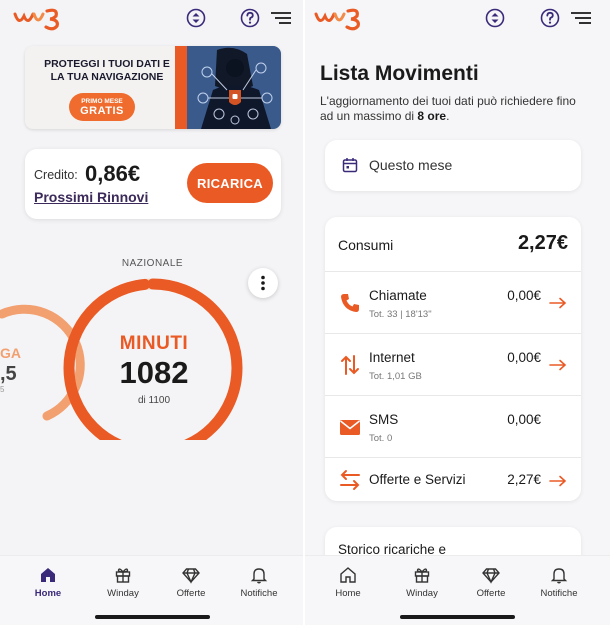  What do you see at coordinates (524, 479) in the screenshot?
I see `row-offers-amount: 2,27€` at bounding box center [524, 479].